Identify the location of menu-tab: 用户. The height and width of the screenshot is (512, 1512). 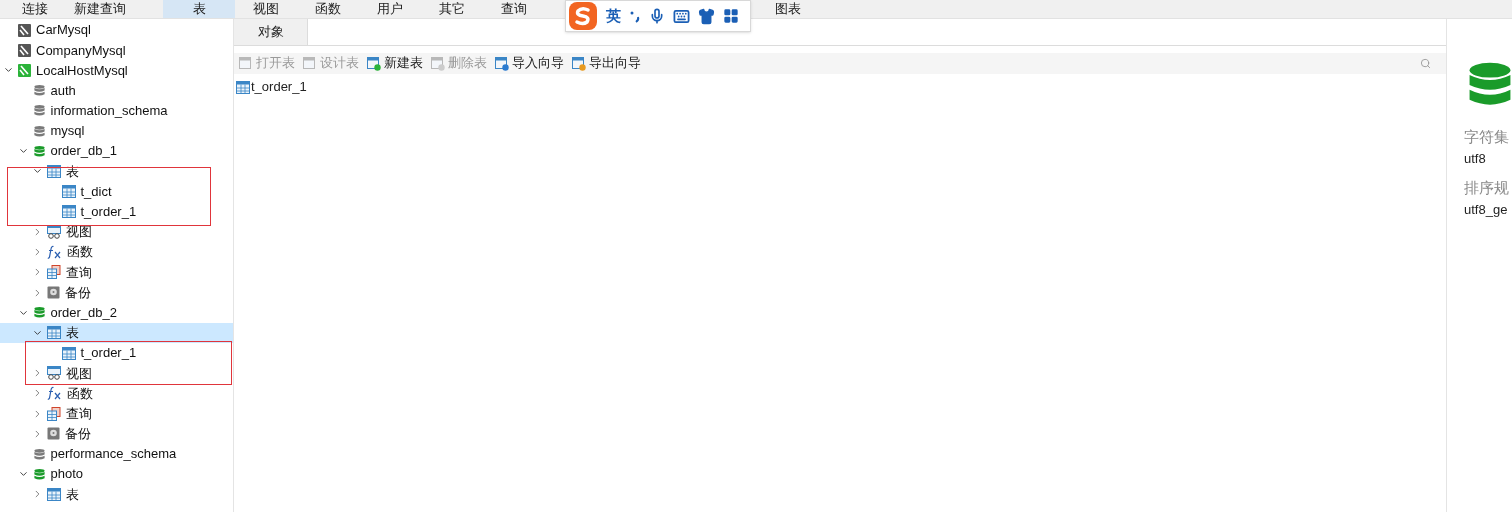
(390, 9).